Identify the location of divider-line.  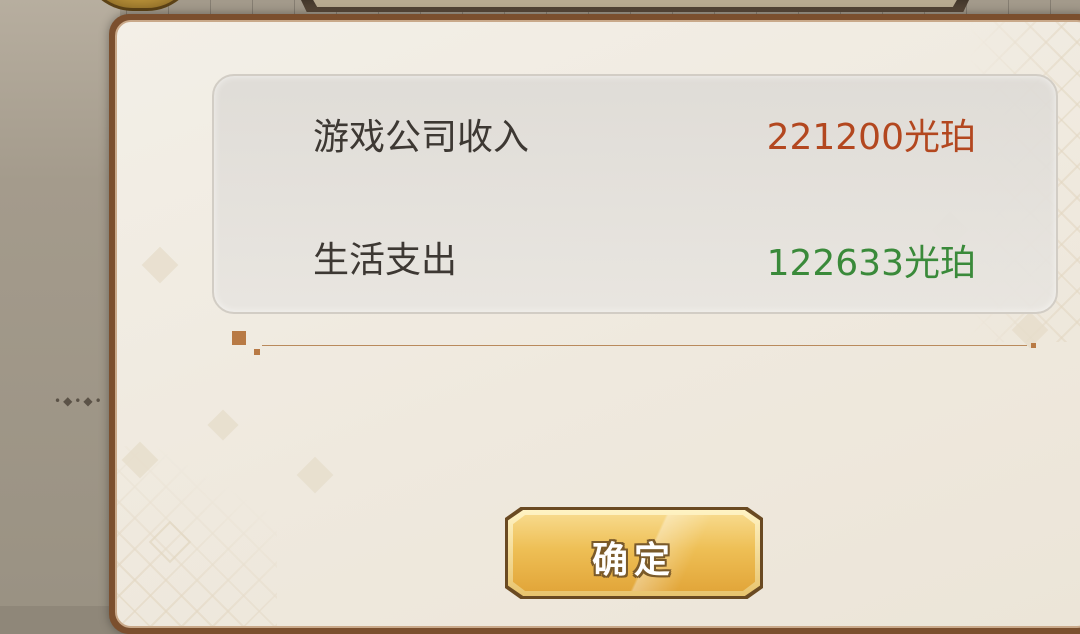
(644, 345).